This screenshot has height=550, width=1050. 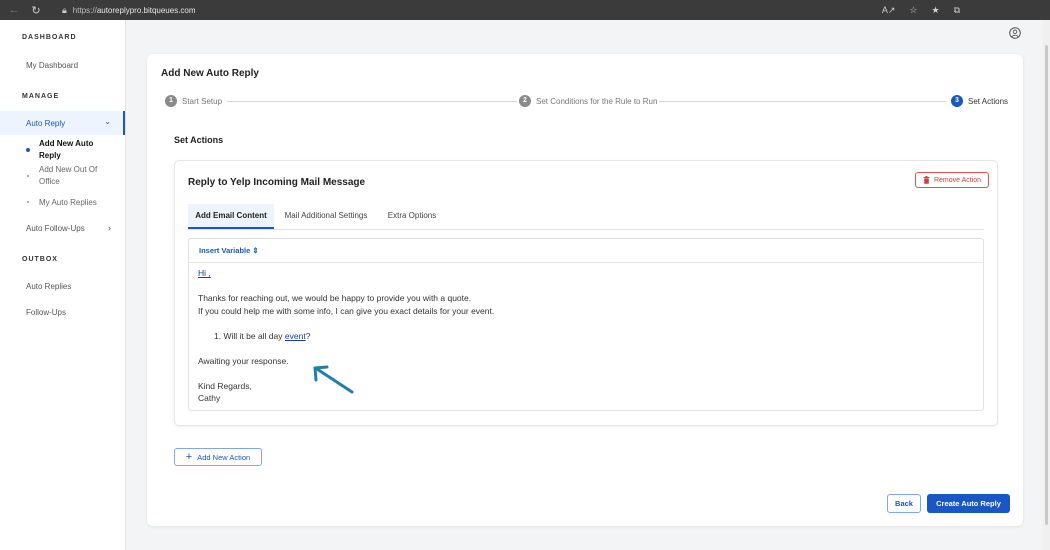 What do you see at coordinates (46, 312) in the screenshot?
I see `sidebar-item-follow-ups: Follow-Ups` at bounding box center [46, 312].